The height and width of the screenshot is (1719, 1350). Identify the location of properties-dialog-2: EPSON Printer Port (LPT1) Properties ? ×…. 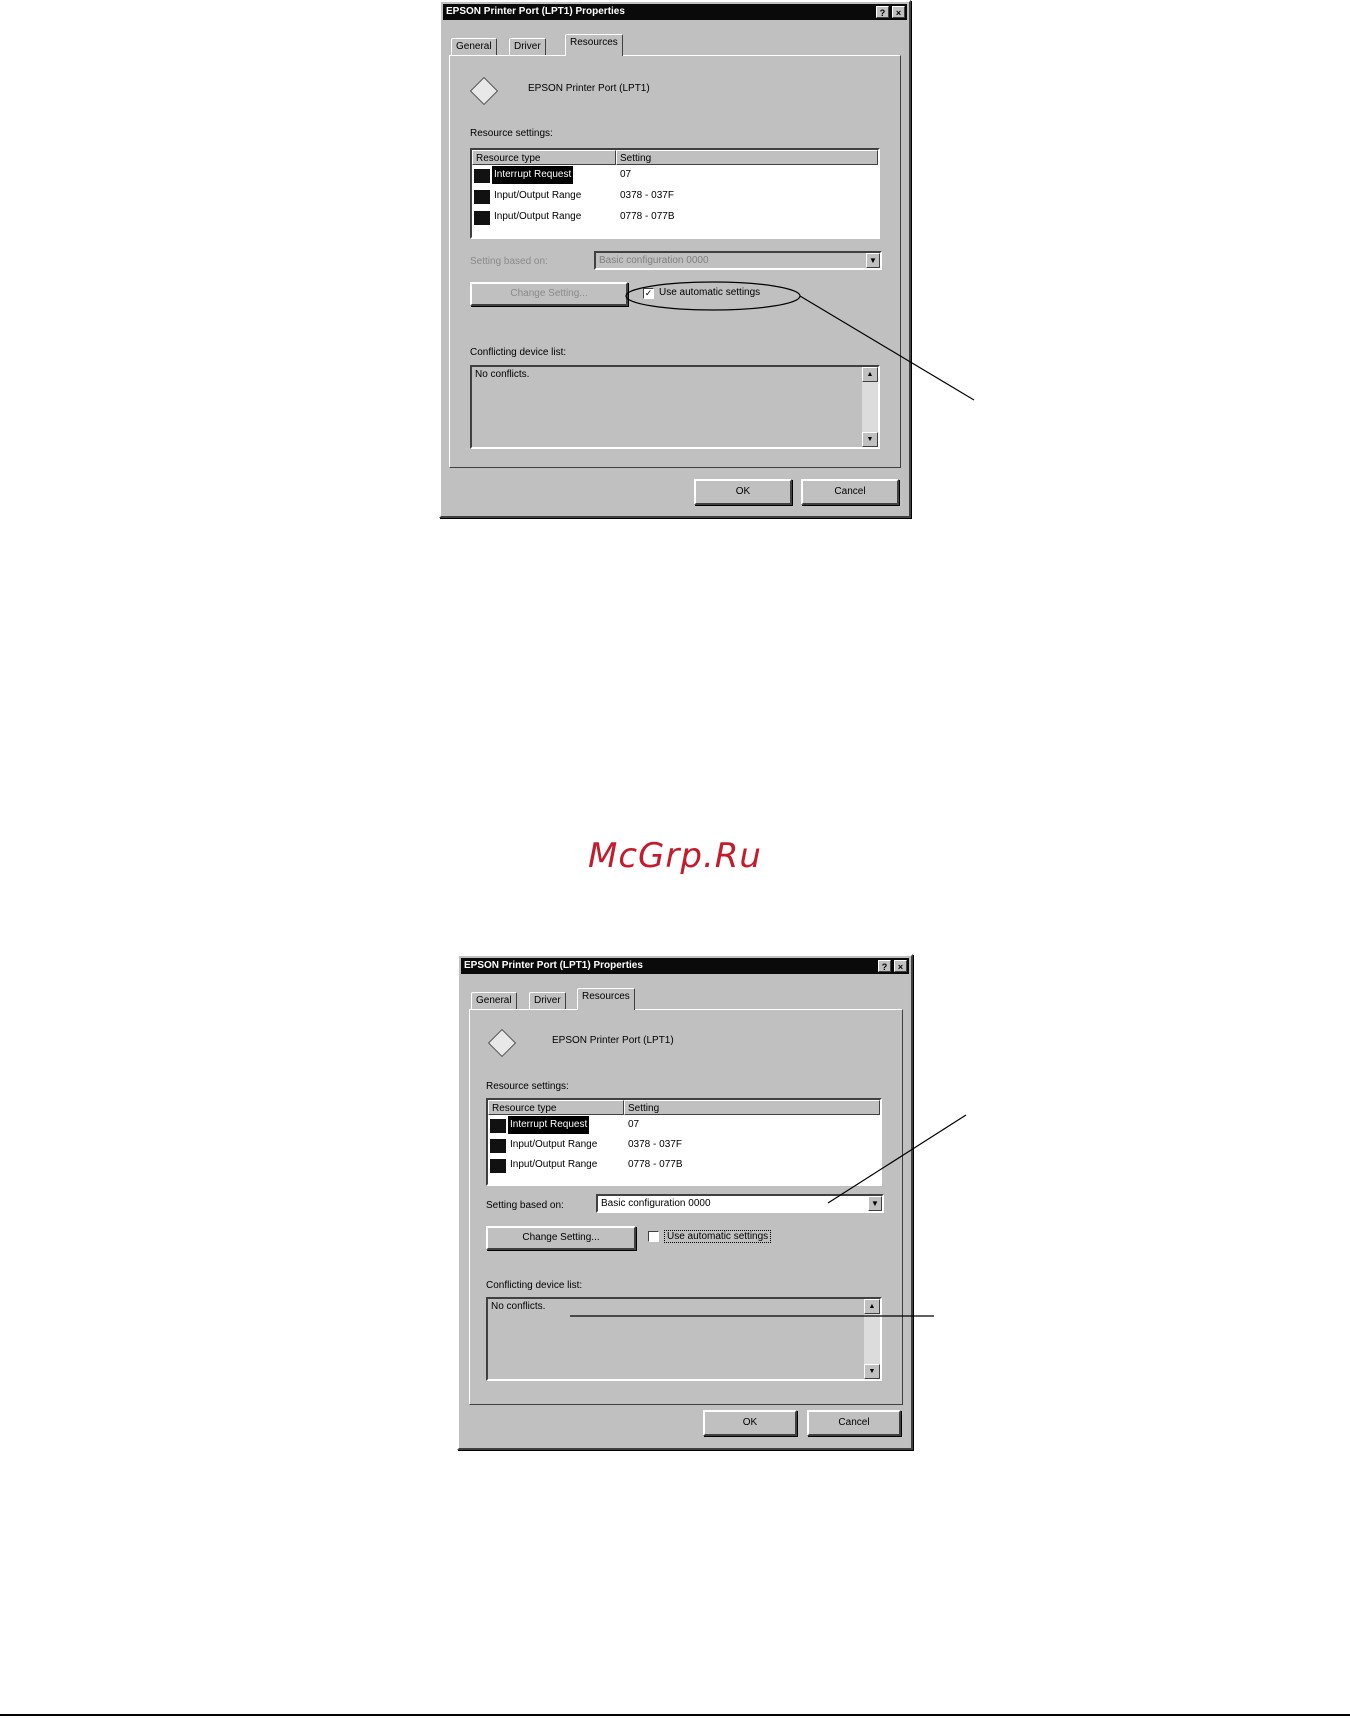
(685, 1202).